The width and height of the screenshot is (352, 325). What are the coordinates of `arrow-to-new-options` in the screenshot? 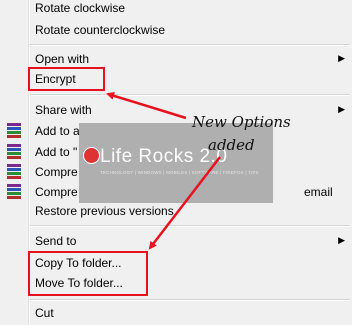 It's located at (184, 203).